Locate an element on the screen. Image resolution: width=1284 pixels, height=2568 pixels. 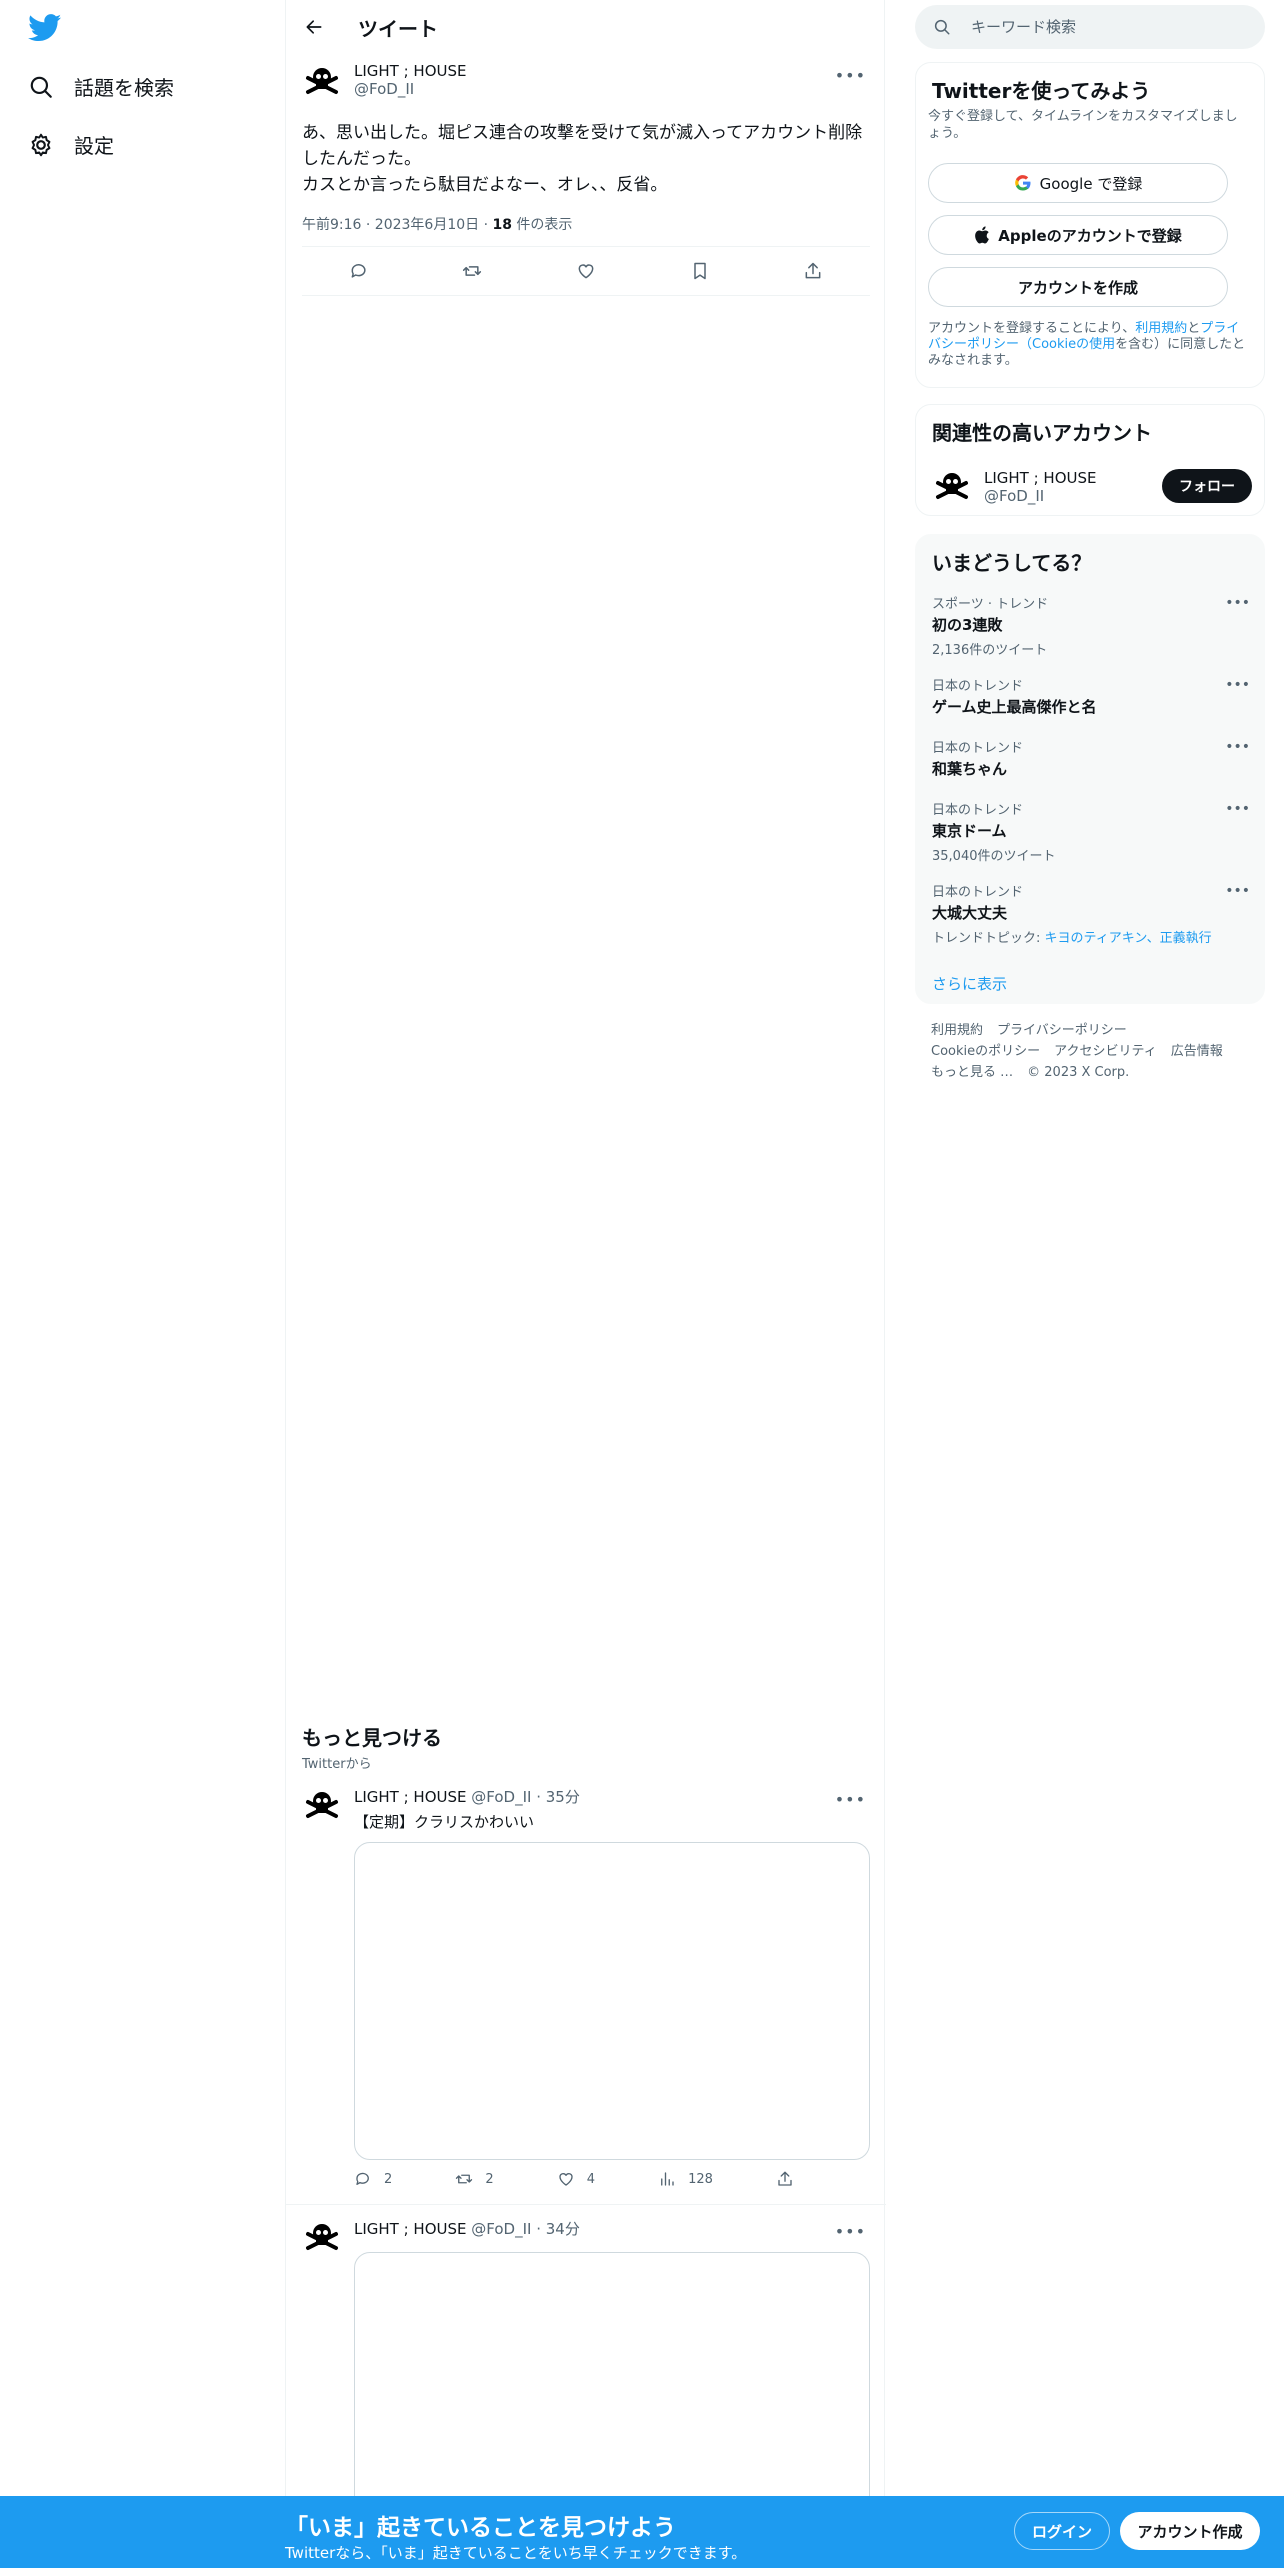
apple-signup-button: Appleのアカウントで登録 is located at coordinates (1078, 235).